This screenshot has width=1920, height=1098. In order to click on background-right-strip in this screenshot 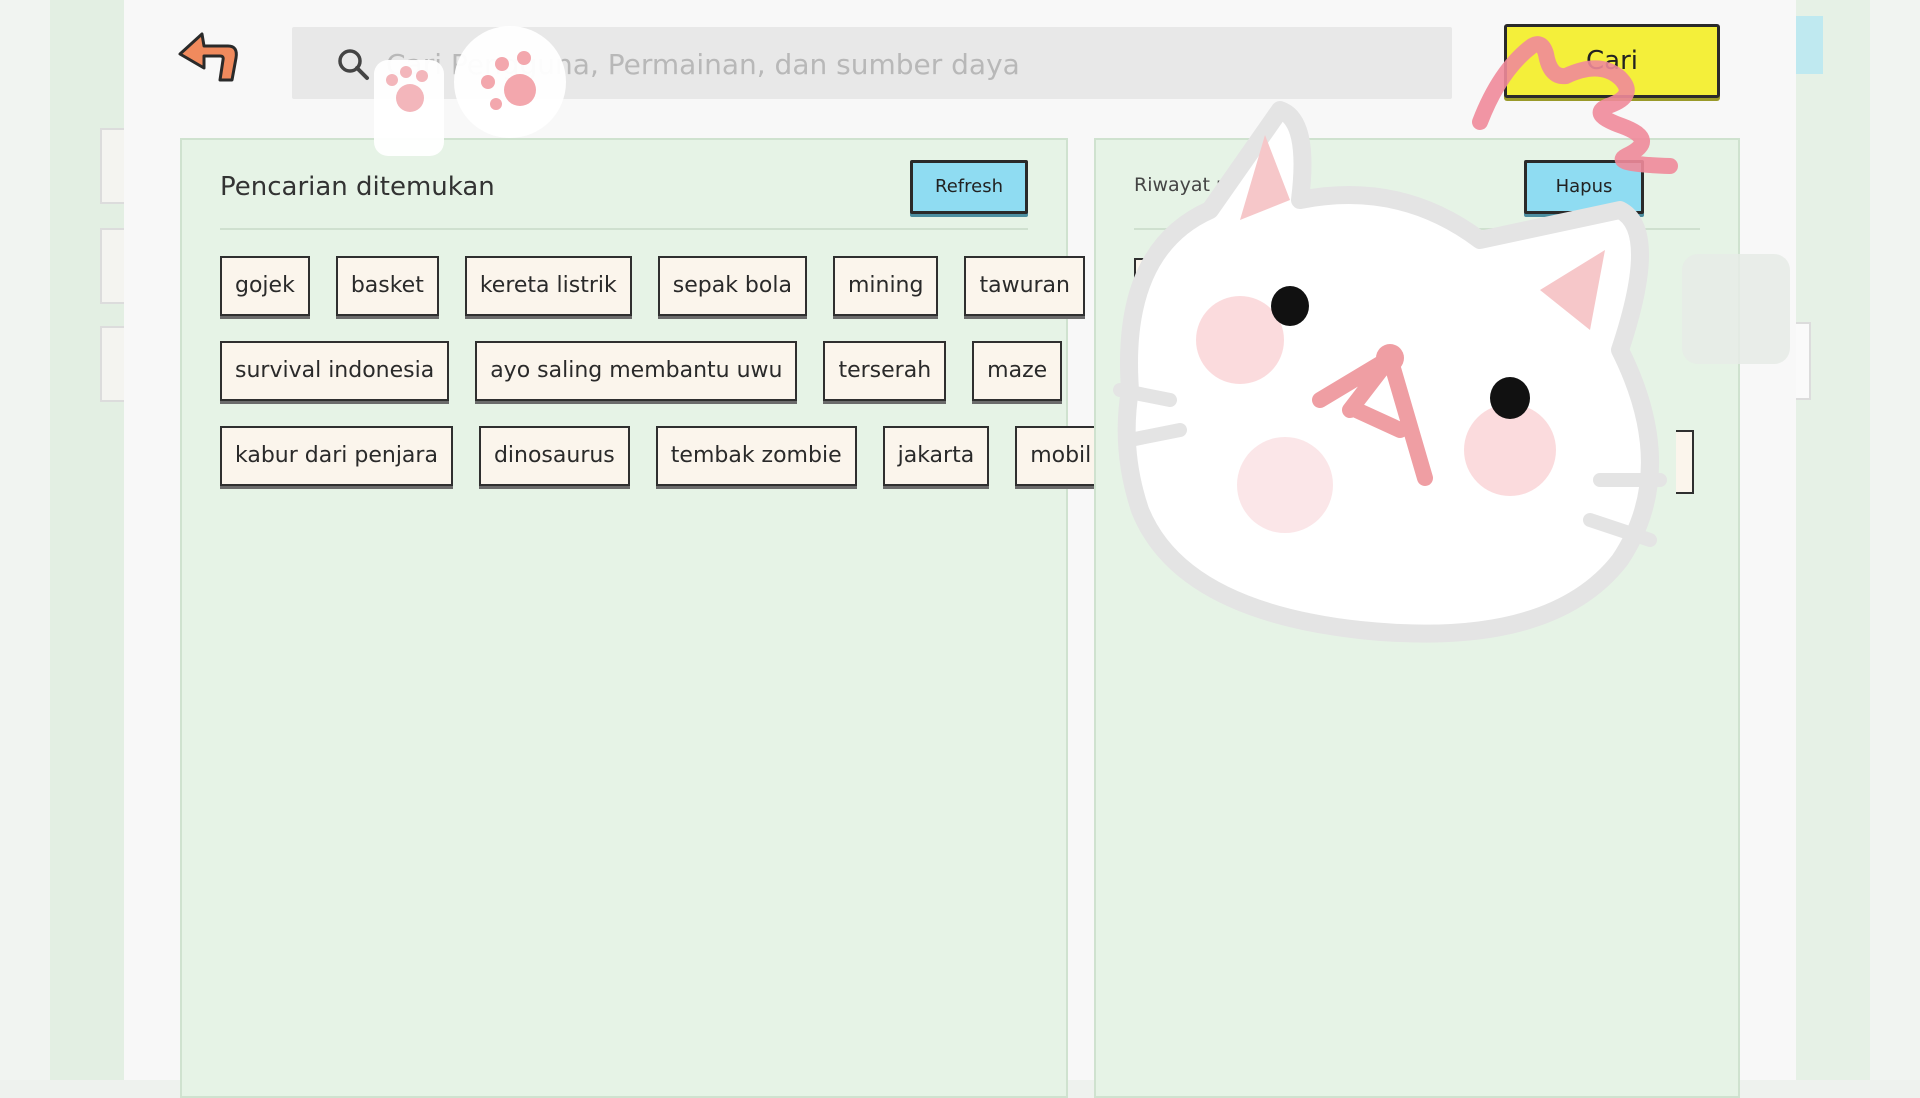, I will do `click(1832, 540)`.